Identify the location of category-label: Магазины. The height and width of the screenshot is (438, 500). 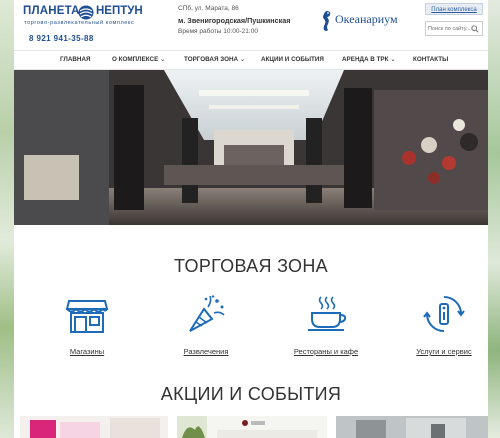
(87, 351).